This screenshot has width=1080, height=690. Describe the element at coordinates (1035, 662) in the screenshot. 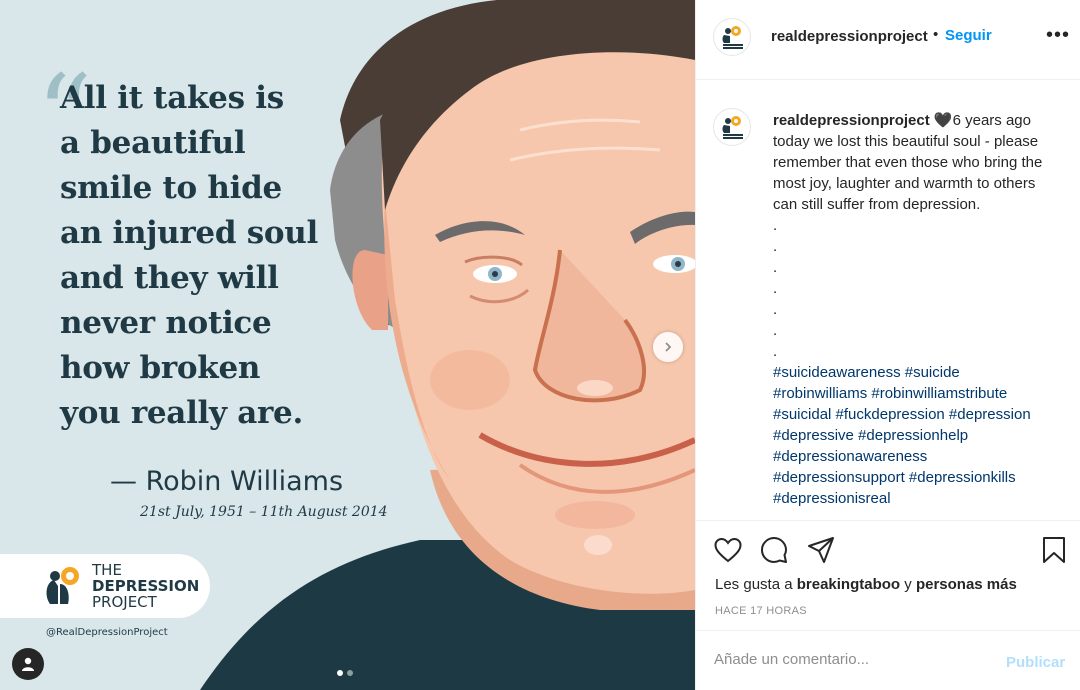

I see `publish-button: Publicar` at that location.